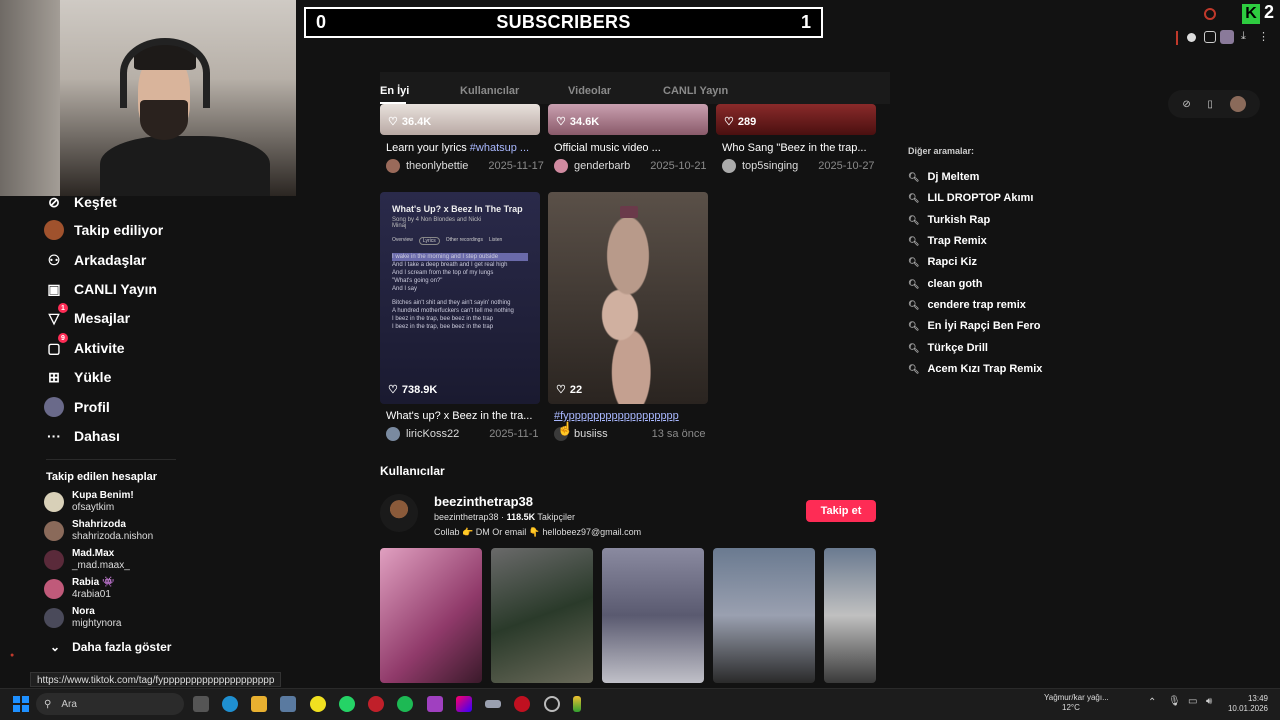 The height and width of the screenshot is (720, 1280). What do you see at coordinates (110, 647) in the screenshot?
I see `show-more-following: ⌄ Daha fazla göster` at bounding box center [110, 647].